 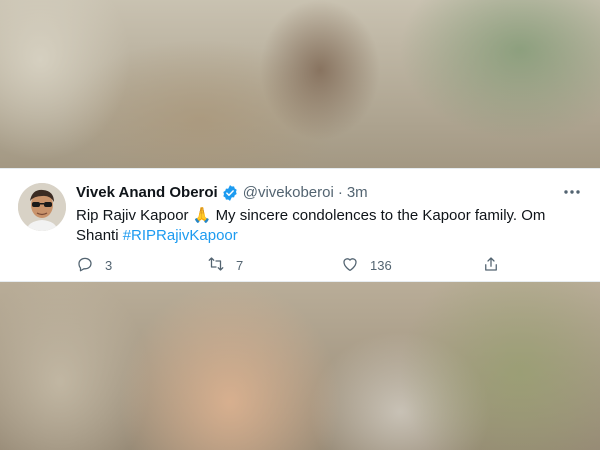 I want to click on tweet-actions: 3 7 136, so click(x=296, y=265).